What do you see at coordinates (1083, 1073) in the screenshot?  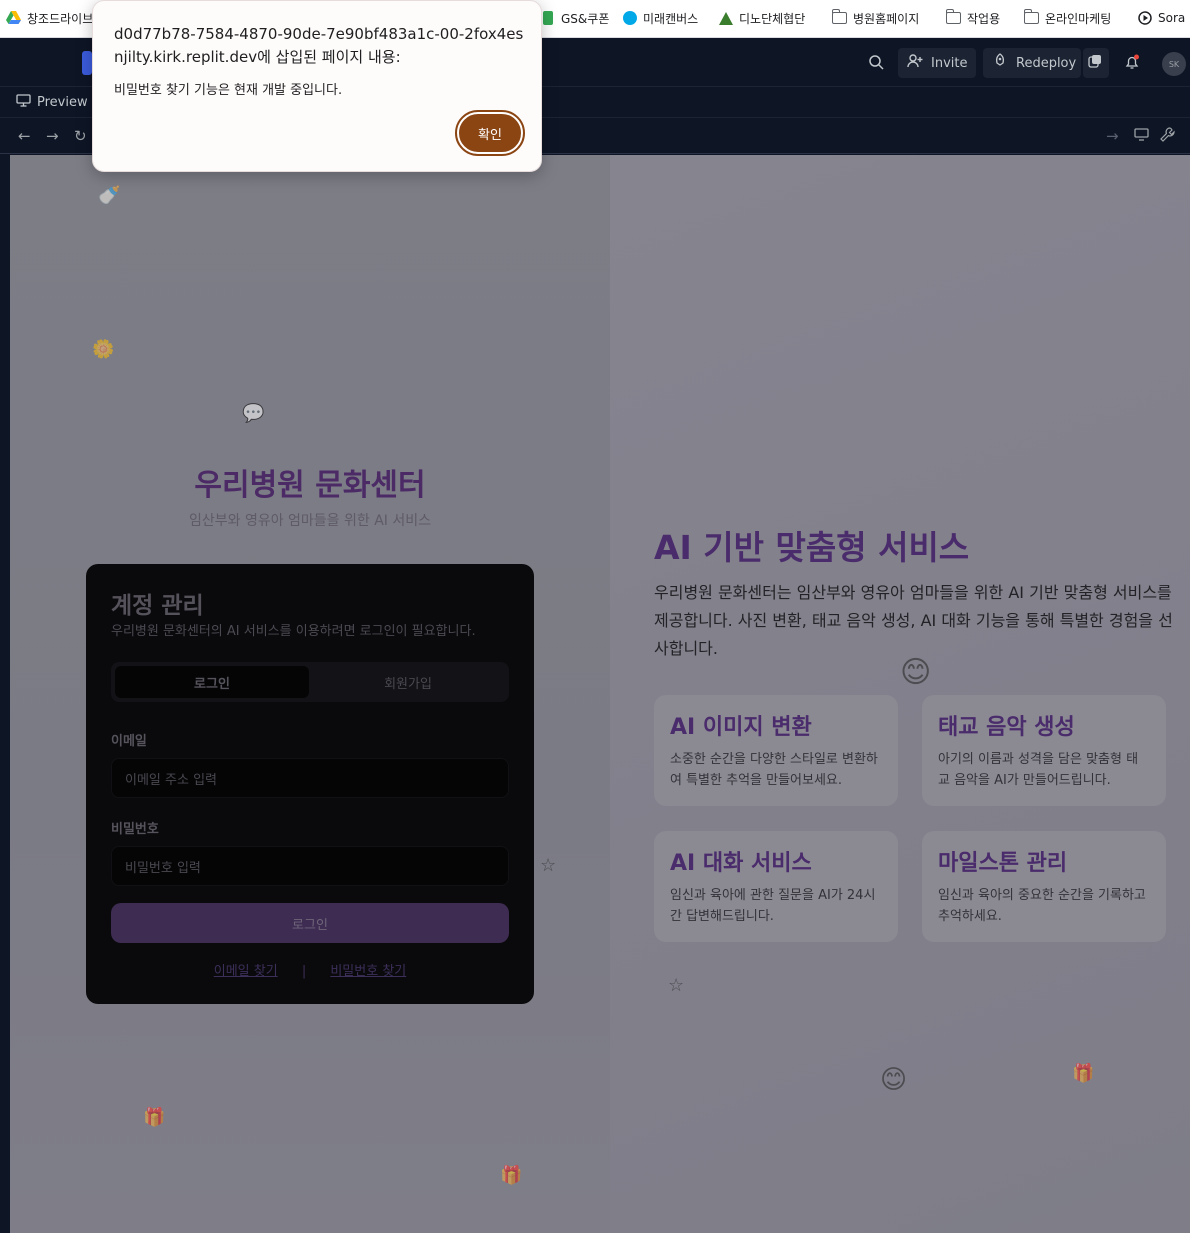 I see `gift-icon-3: 🎁` at bounding box center [1083, 1073].